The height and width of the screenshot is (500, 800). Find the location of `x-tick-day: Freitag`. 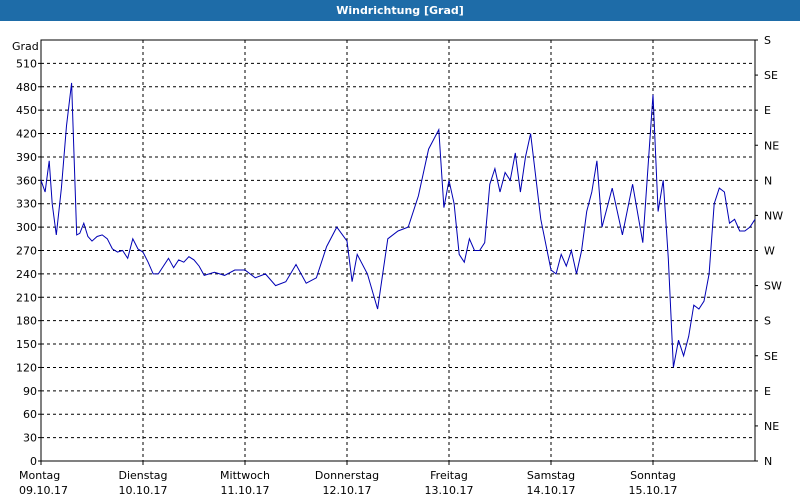

x-tick-day: Freitag is located at coordinates (449, 475).